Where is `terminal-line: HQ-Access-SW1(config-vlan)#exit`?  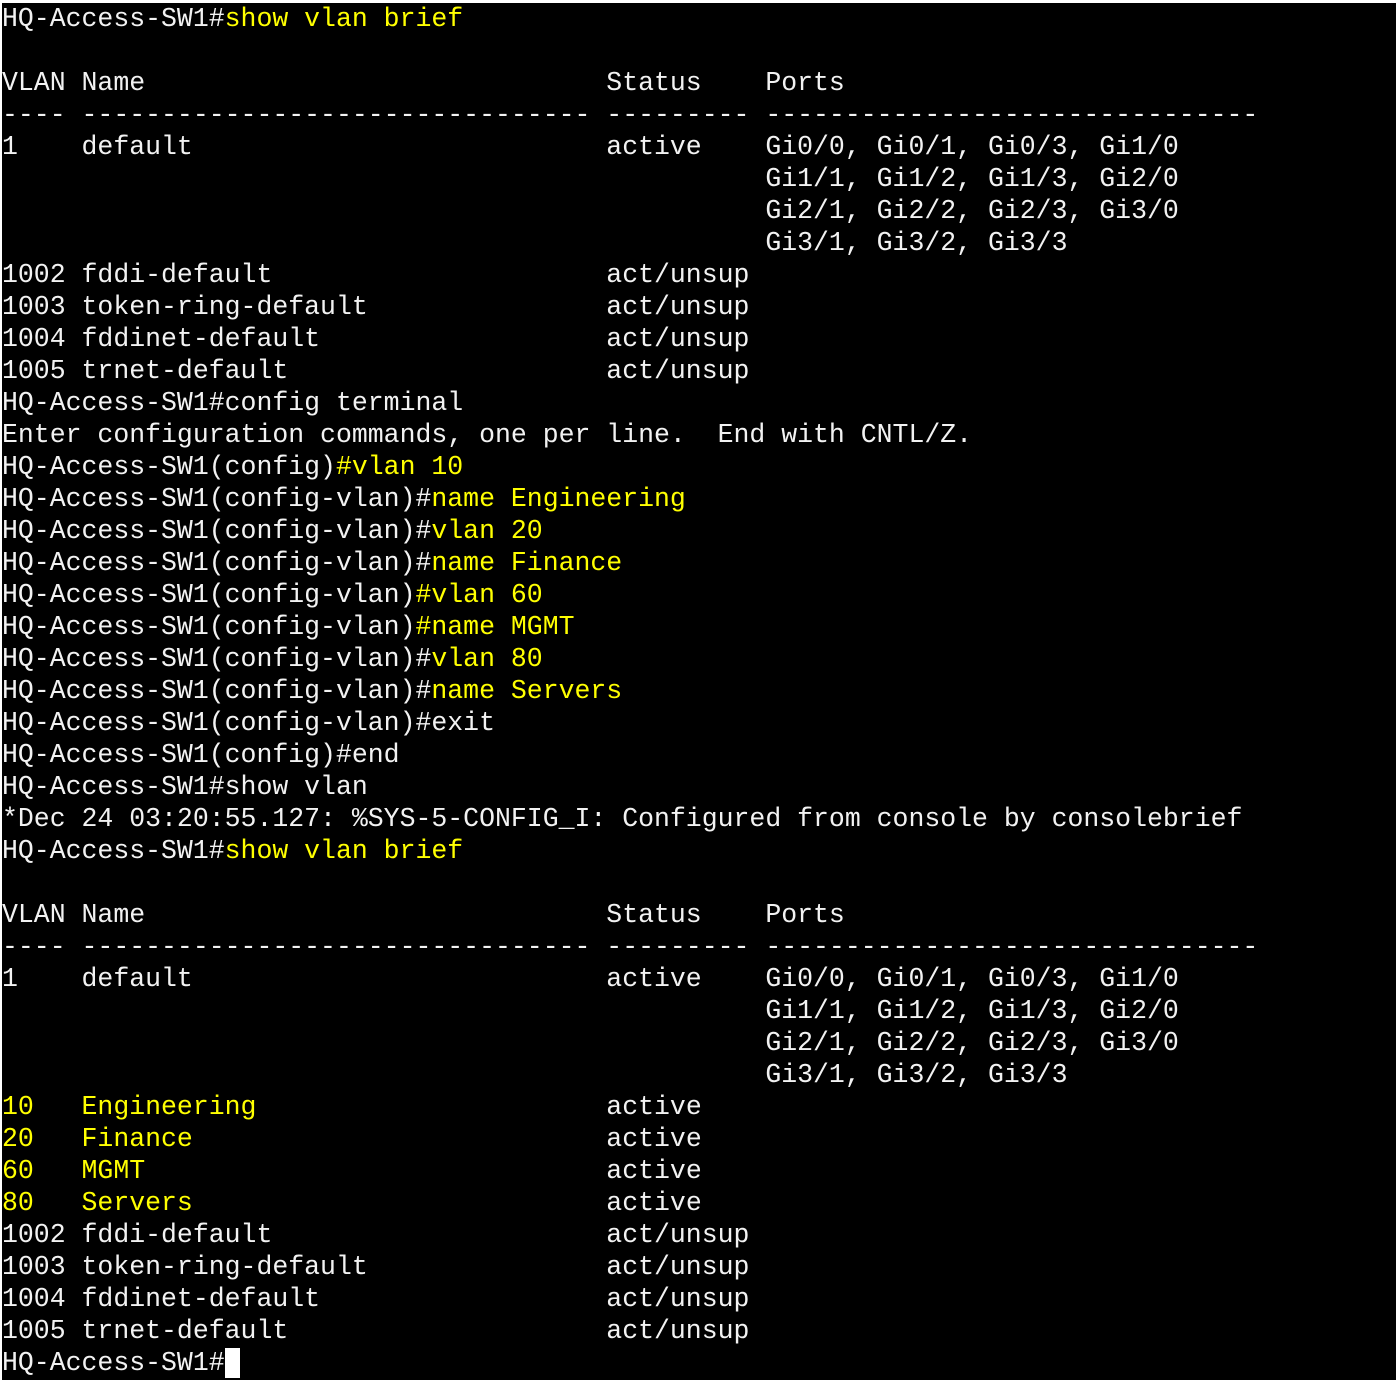 terminal-line: HQ-Access-SW1(config-vlan)#exit is located at coordinates (630, 723).